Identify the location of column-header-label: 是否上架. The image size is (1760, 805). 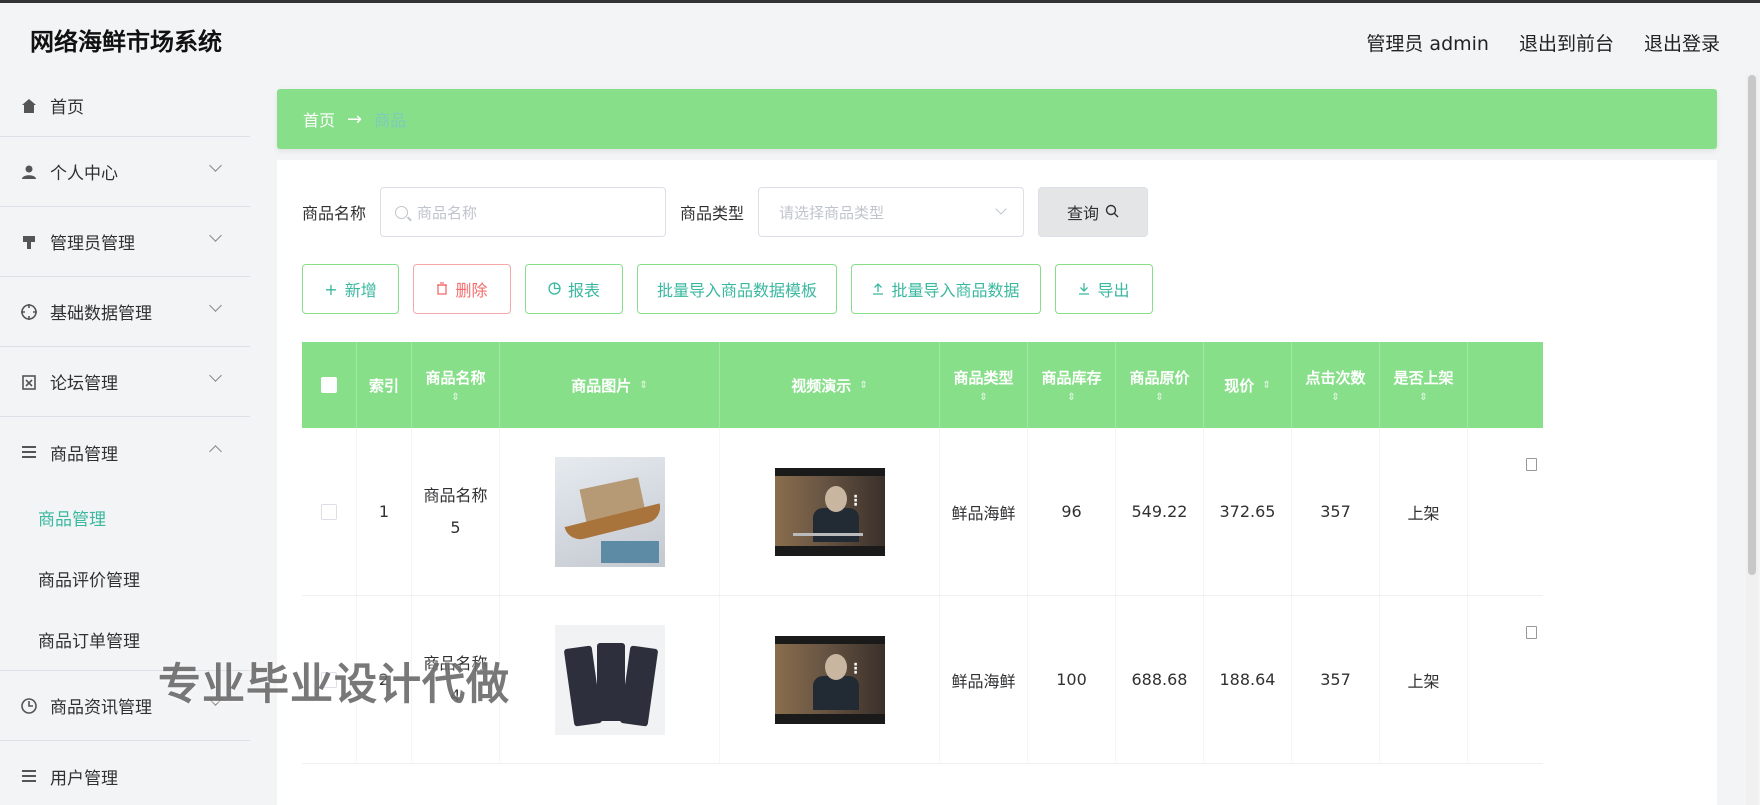
(1423, 378).